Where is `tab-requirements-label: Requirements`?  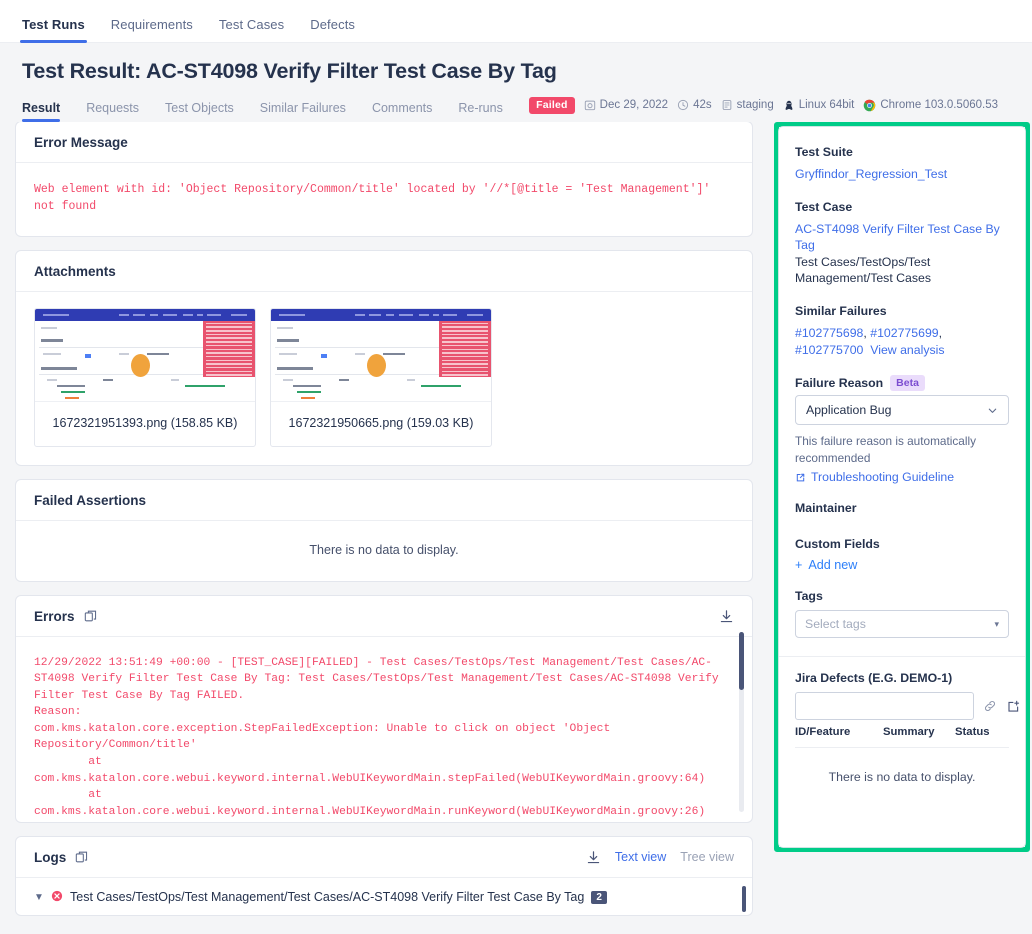
tab-requirements-label: Requirements is located at coordinates (151, 24).